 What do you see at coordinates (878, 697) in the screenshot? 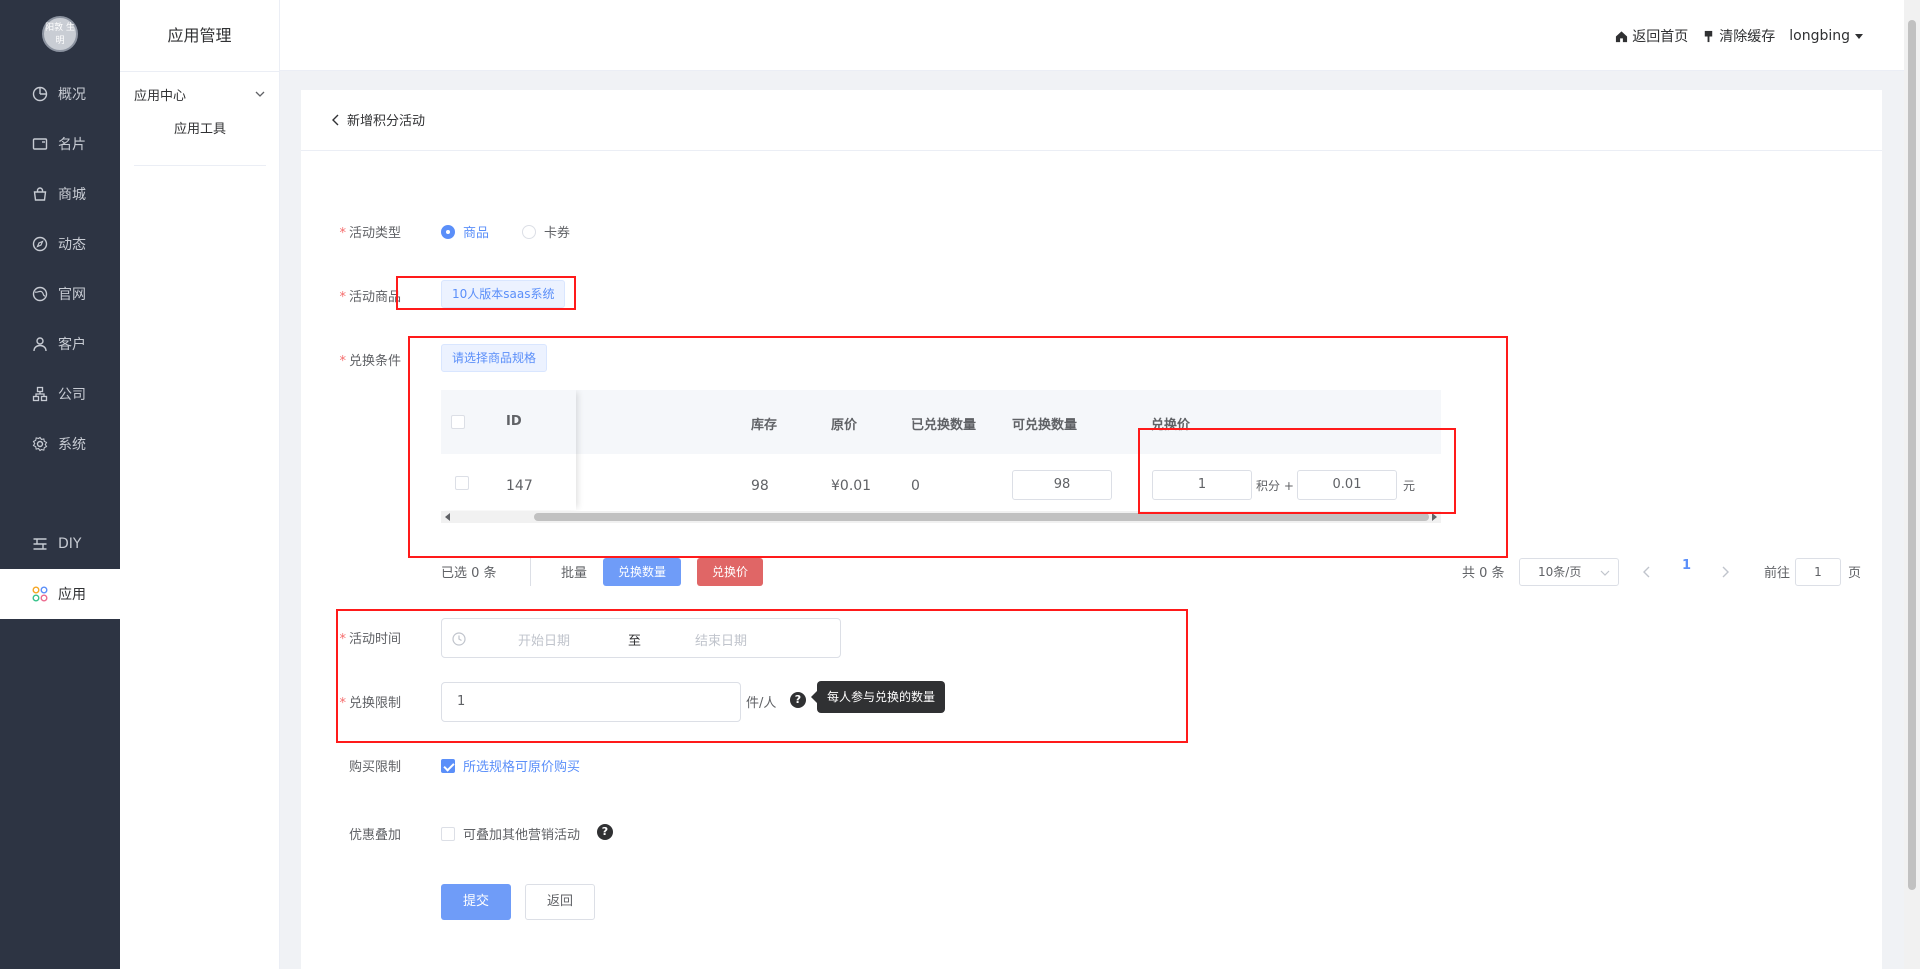
I see `limit-tooltip: 每人参与兑换的数量` at bounding box center [878, 697].